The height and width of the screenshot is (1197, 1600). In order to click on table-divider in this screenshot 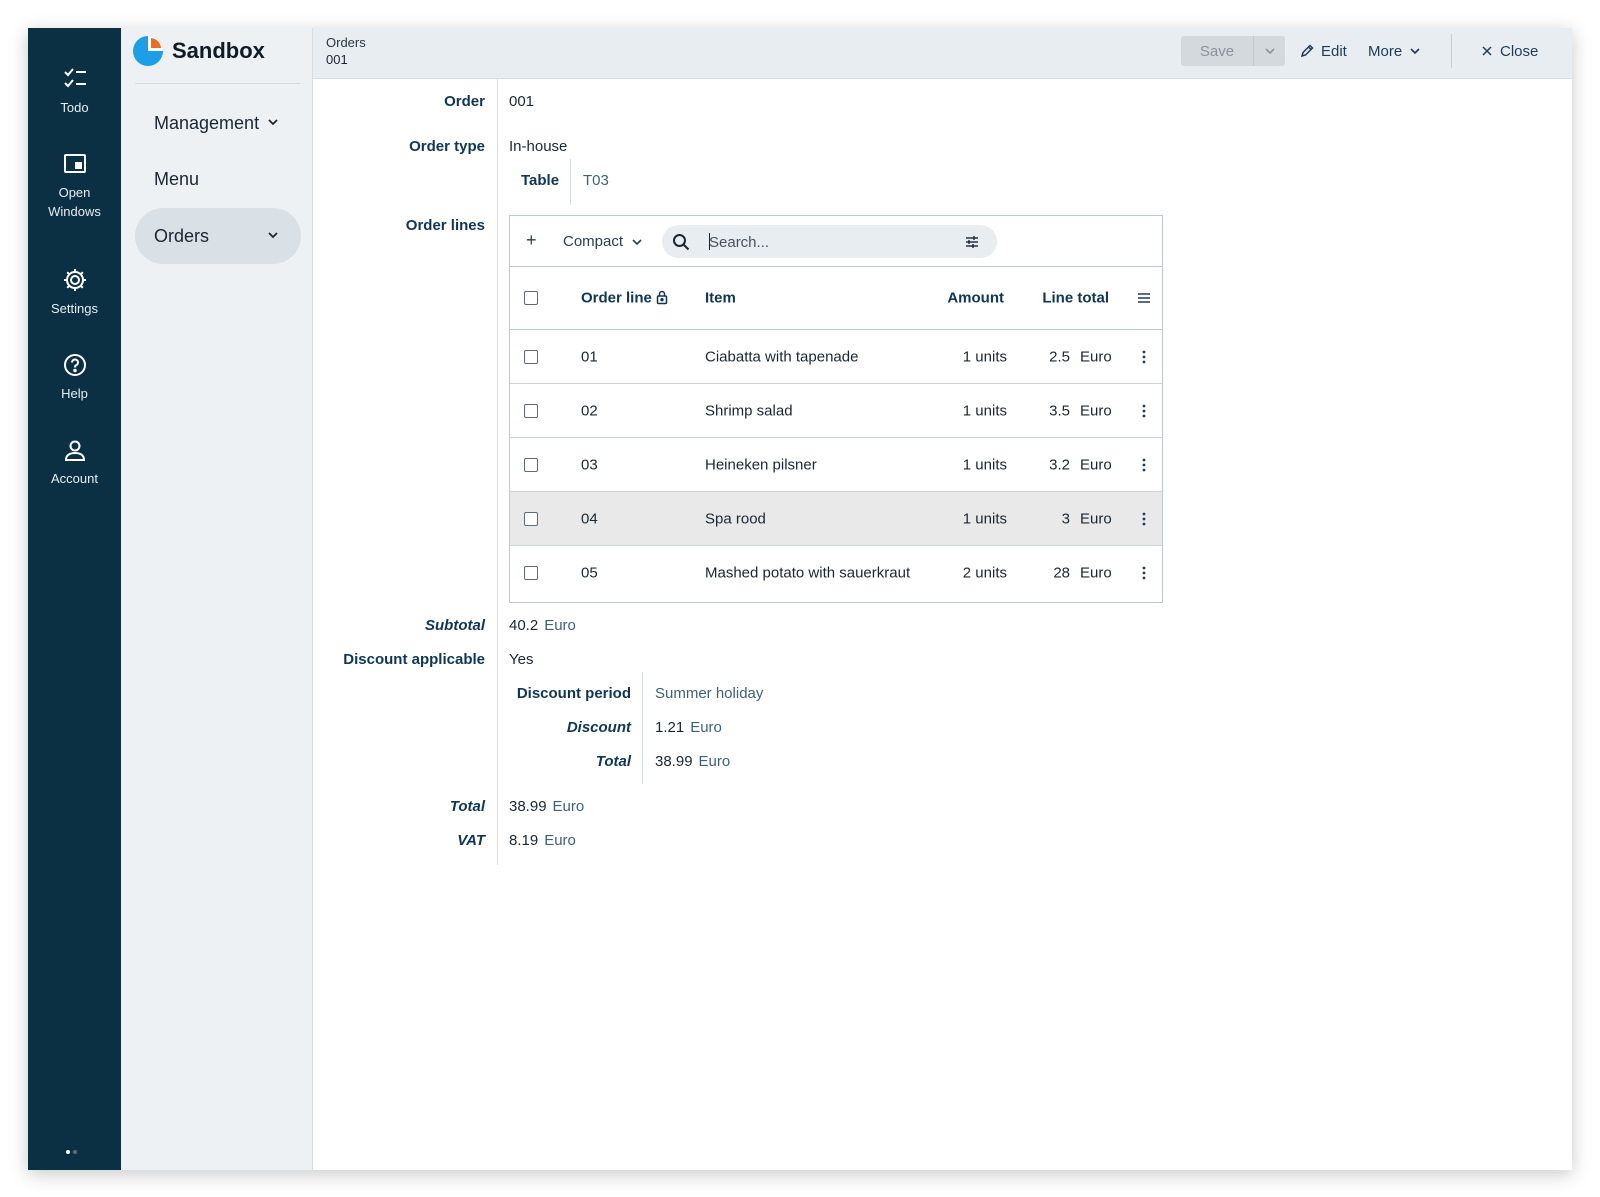, I will do `click(570, 182)`.